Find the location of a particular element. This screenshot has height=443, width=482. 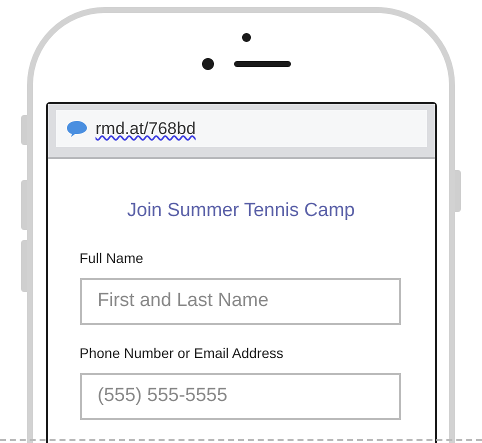

speech-bubble-icon is located at coordinates (77, 129).